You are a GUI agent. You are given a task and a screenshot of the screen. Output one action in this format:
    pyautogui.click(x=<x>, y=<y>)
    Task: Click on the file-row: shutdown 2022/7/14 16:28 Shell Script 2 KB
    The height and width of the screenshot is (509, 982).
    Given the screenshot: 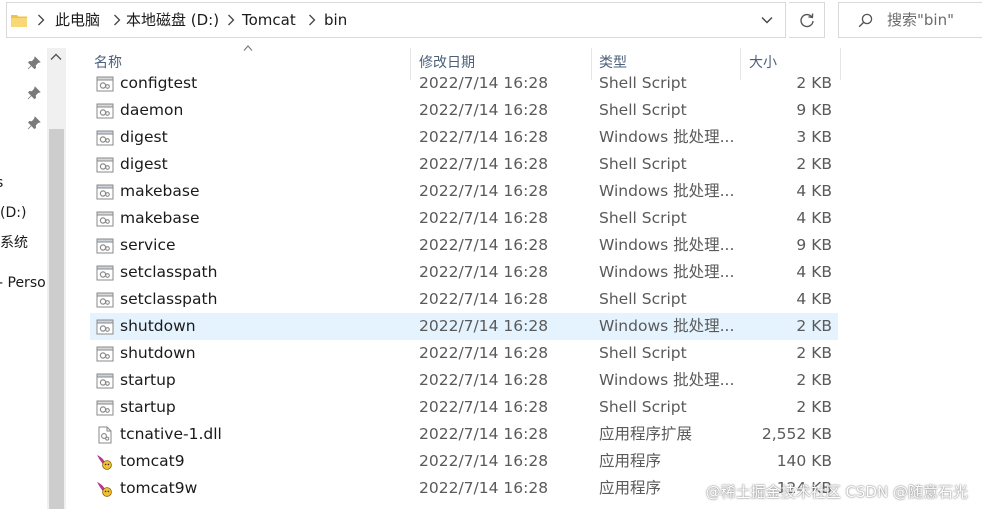 What is the action you would take?
    pyautogui.click(x=464, y=353)
    